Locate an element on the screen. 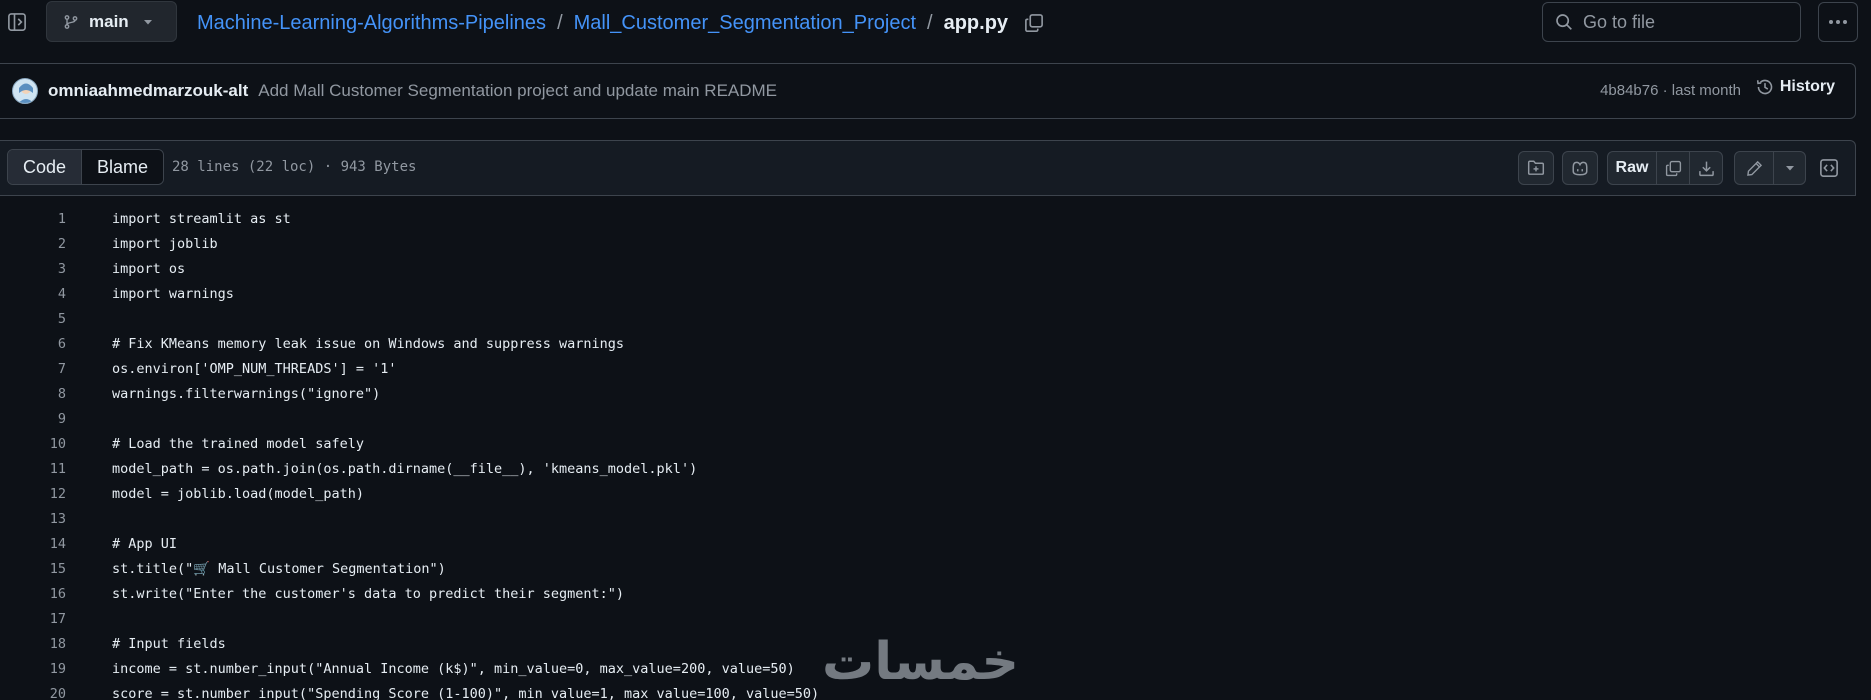  raw-button: Raw is located at coordinates (1632, 168).